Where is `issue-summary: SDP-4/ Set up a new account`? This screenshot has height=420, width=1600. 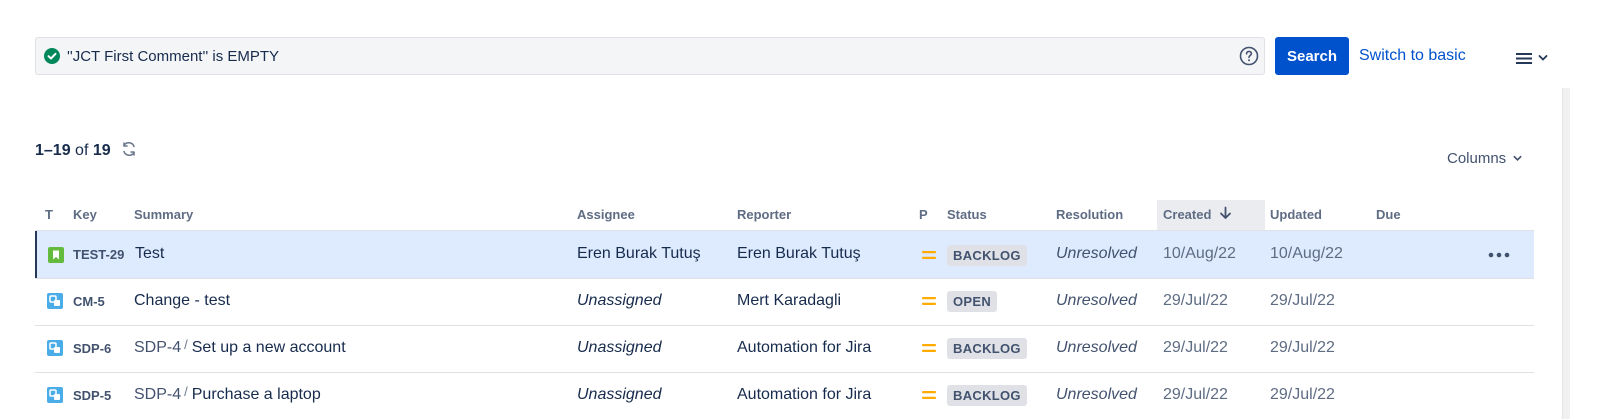
issue-summary: SDP-4/ Set up a new account is located at coordinates (240, 347).